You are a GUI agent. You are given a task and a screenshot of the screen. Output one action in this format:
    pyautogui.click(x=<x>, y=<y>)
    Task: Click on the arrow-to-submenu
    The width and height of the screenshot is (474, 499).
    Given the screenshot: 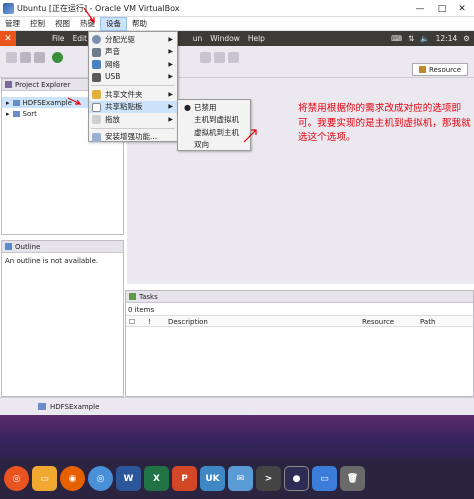 What is the action you would take?
    pyautogui.click(x=250, y=136)
    